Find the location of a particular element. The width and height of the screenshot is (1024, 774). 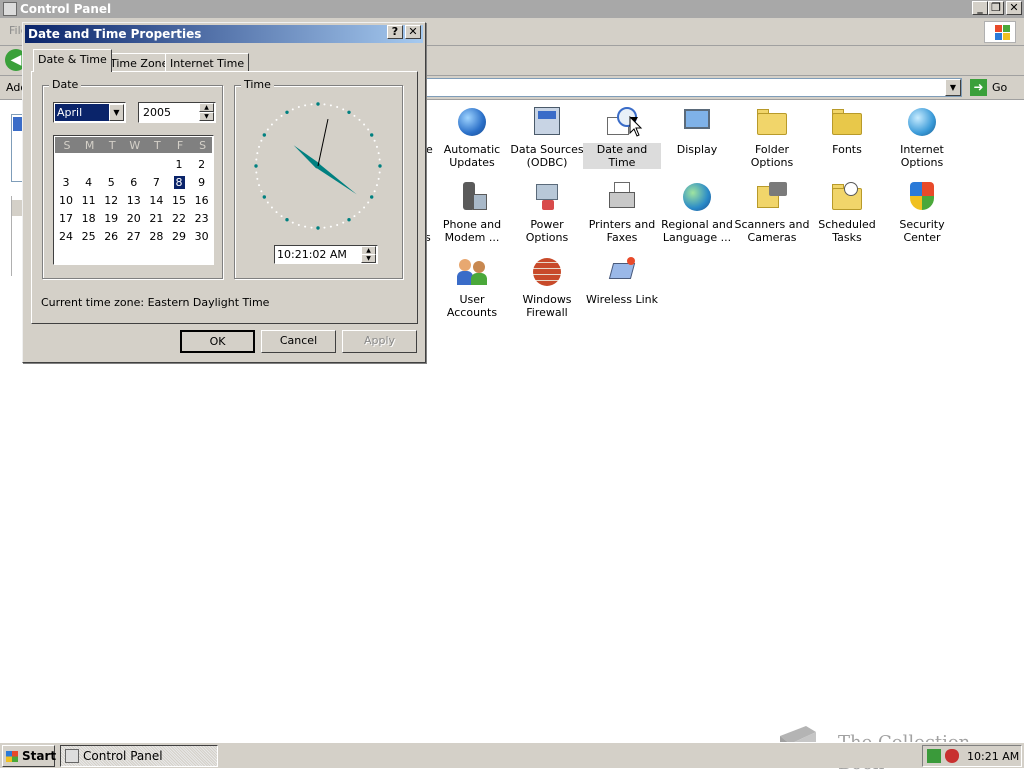

calendar-day: 14 is located at coordinates (156, 200).